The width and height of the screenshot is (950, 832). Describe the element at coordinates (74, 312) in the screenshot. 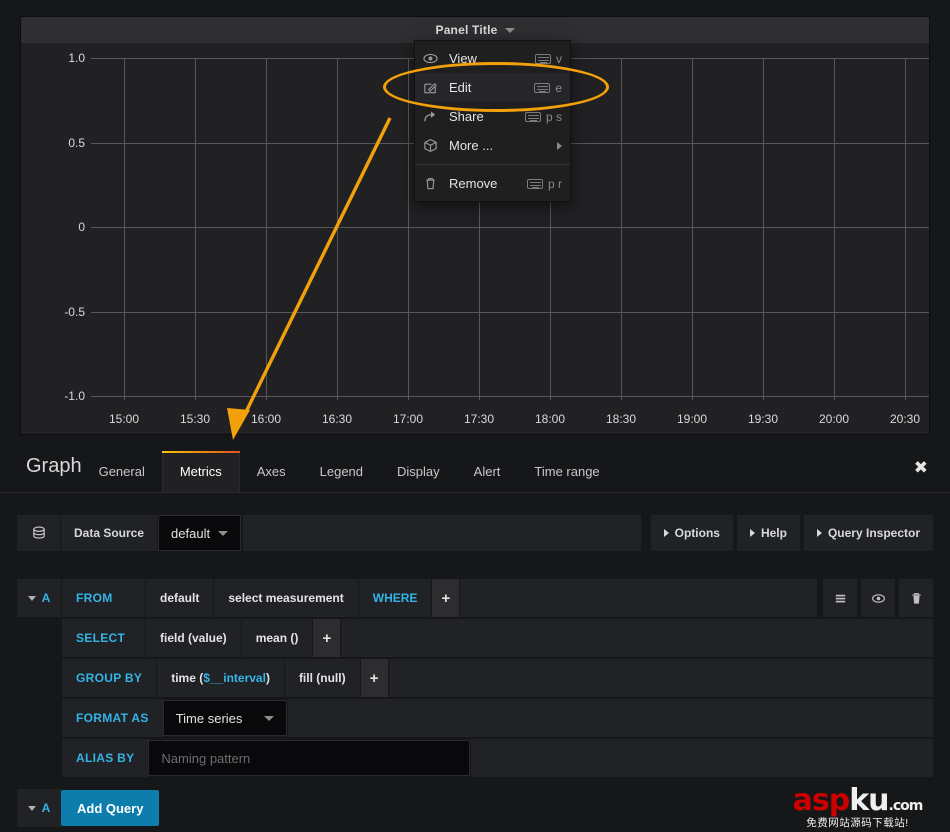

I see `y-axis-tick: -0.5` at that location.